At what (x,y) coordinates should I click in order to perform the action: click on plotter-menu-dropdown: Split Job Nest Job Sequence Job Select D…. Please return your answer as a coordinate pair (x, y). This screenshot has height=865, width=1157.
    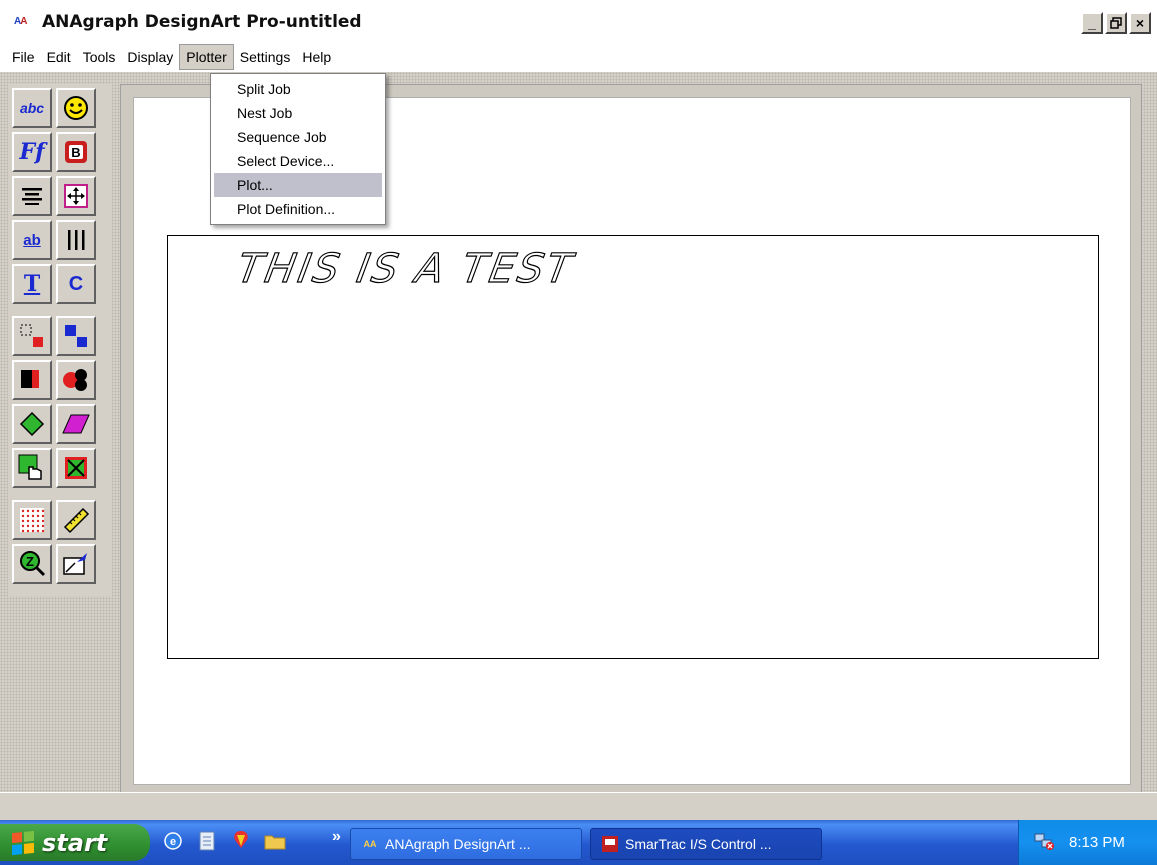
    Looking at the image, I should click on (298, 149).